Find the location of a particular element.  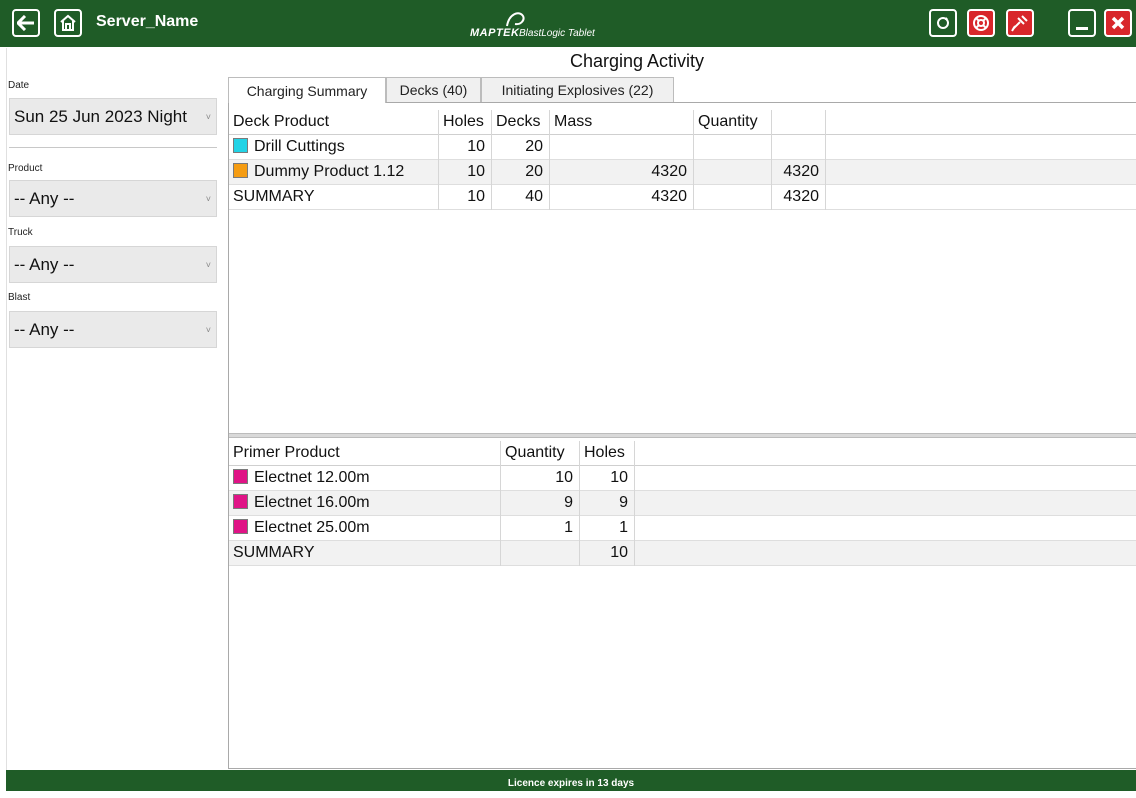

sync-icon is located at coordinates (943, 23).